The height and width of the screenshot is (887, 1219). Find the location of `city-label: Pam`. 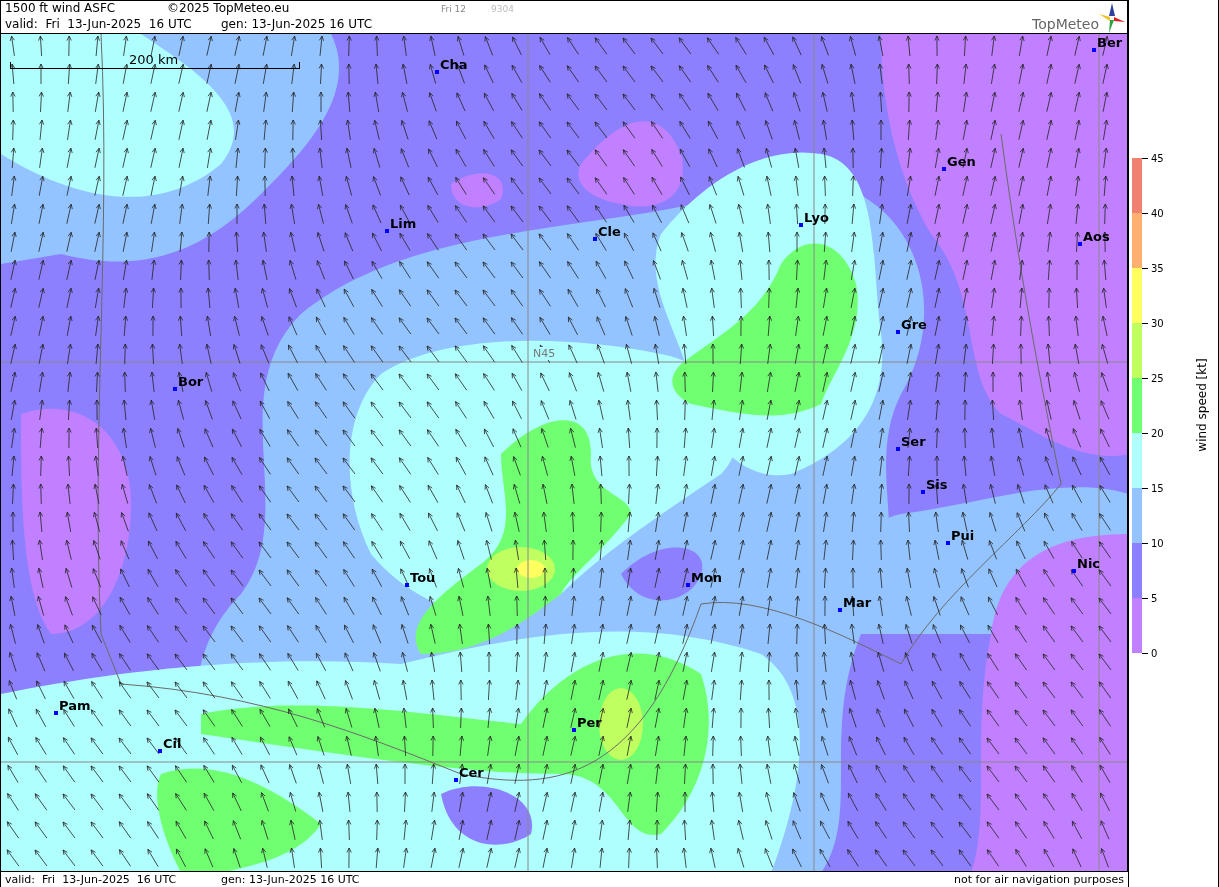

city-label: Pam is located at coordinates (75, 705).